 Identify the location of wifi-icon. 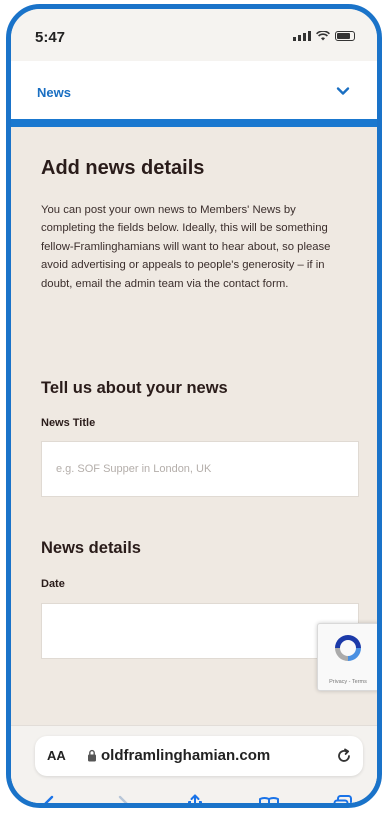
(323, 36).